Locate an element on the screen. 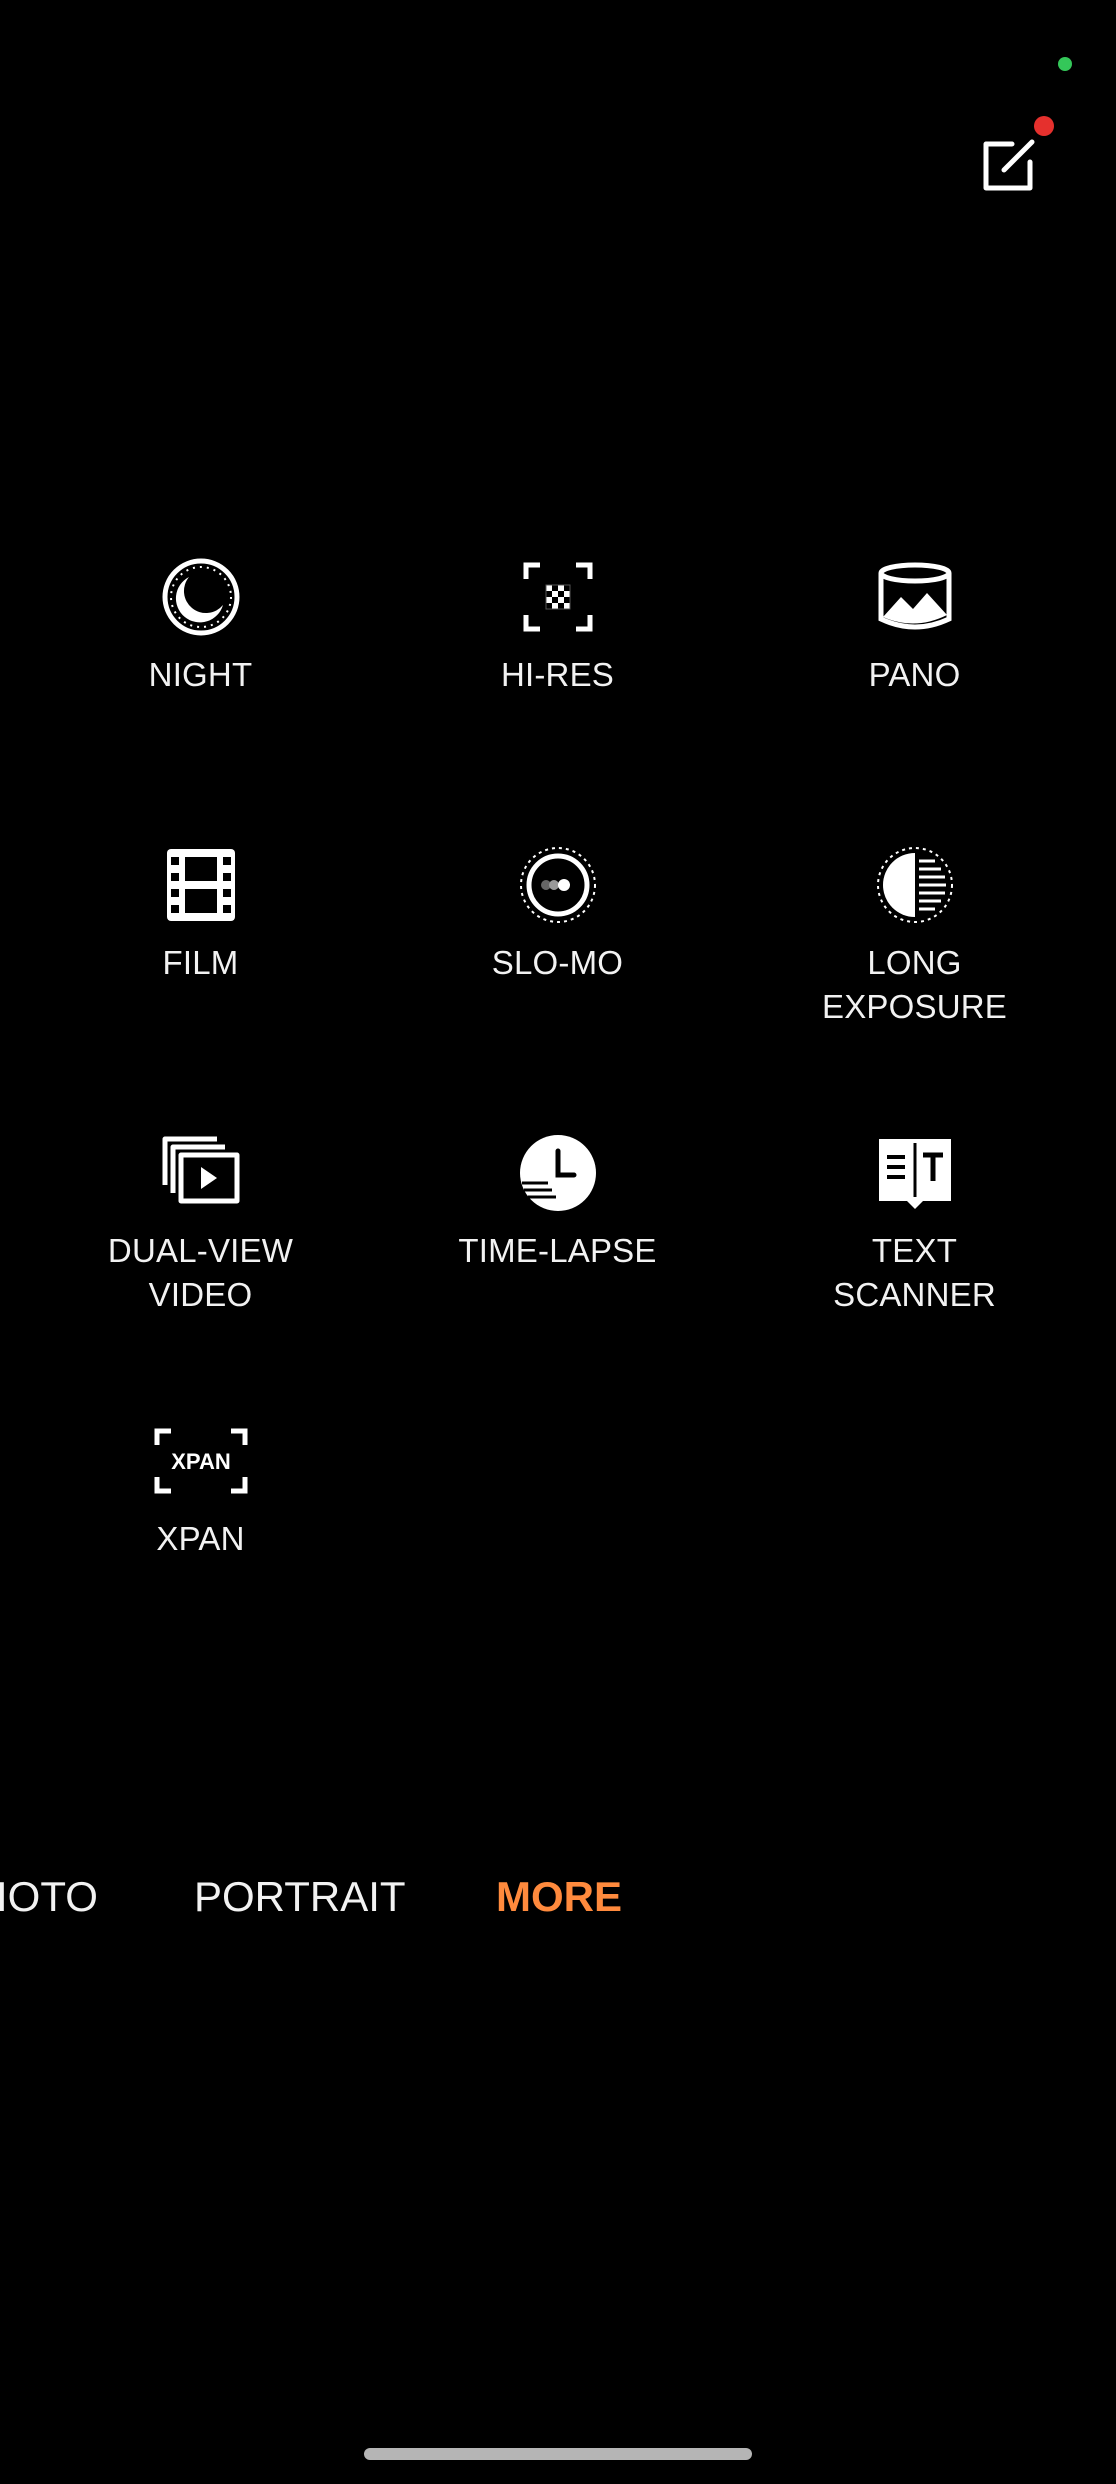 The image size is (1116, 2484). mode-dual-view-video: DUAL-VIEW VIDEO is located at coordinates (200, 1275).